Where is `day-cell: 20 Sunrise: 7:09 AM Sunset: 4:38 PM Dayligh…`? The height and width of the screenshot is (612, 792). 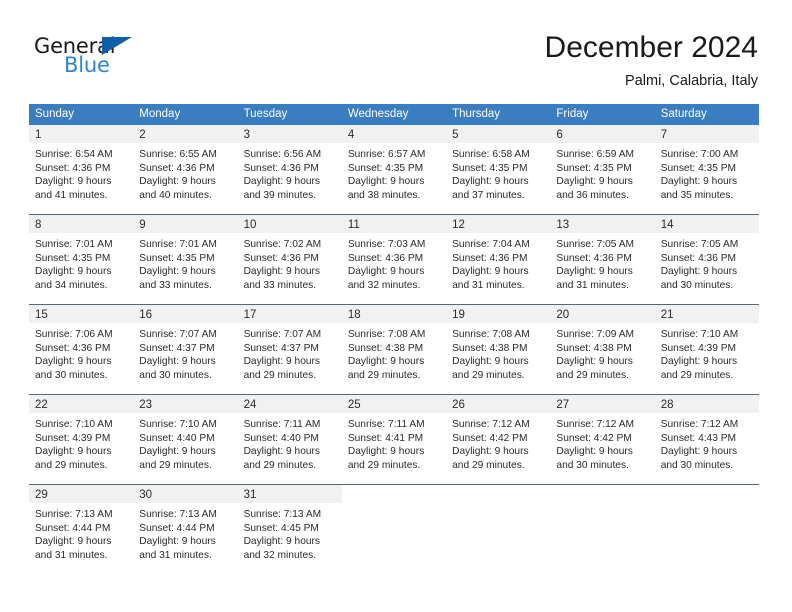
day-cell: 20 Sunrise: 7:09 AM Sunset: 4:38 PM Dayligh… is located at coordinates (602, 349).